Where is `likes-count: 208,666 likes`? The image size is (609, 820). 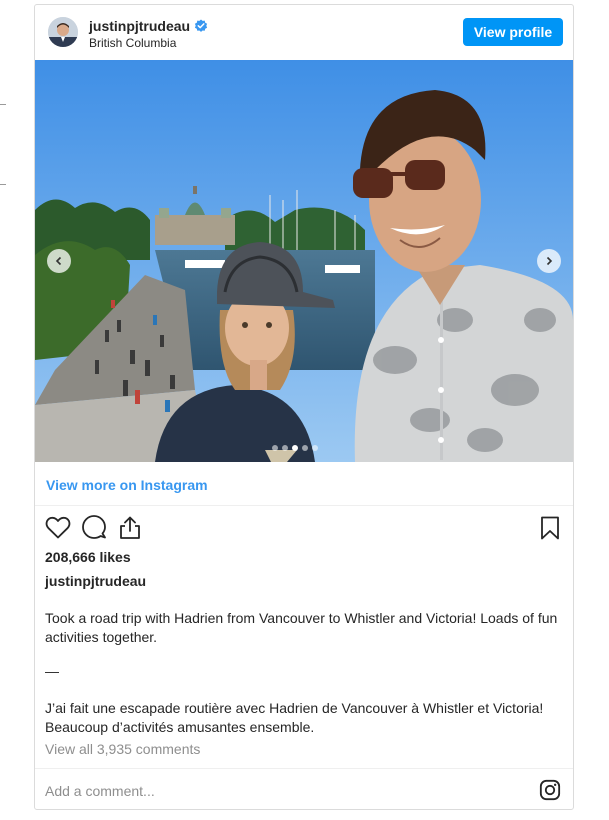
likes-count: 208,666 likes is located at coordinates (88, 557).